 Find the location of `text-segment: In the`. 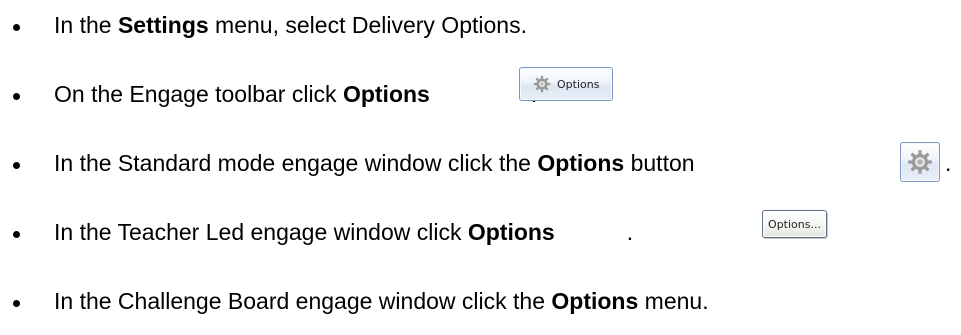

text-segment: In the is located at coordinates (86, 25).